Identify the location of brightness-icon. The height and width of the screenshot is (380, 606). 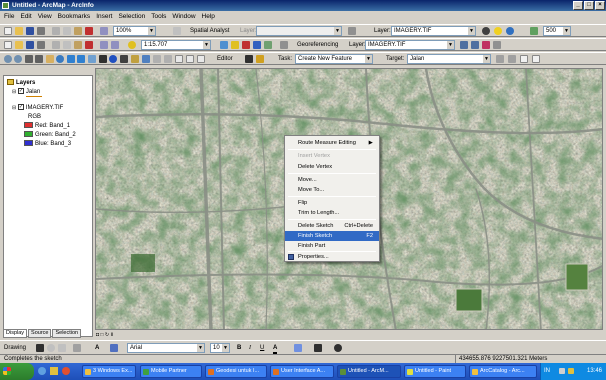
(498, 31).